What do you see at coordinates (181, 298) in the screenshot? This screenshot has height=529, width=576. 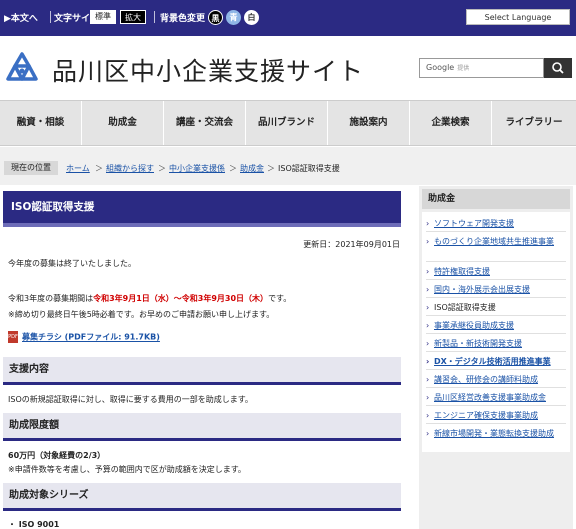 I see `period-dates: 令和3年9月1日（水）～令和3年9月30日（木）` at bounding box center [181, 298].